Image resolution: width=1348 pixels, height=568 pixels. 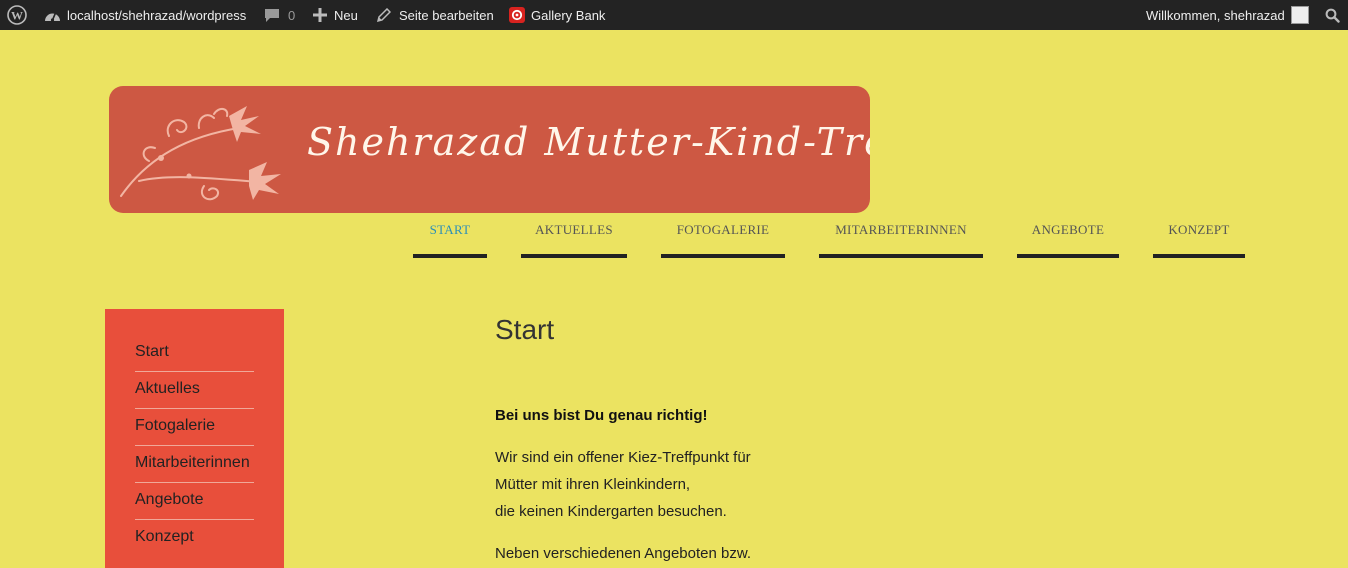 I want to click on greeting: Willkommen, shehrazad, so click(x=1215, y=15).